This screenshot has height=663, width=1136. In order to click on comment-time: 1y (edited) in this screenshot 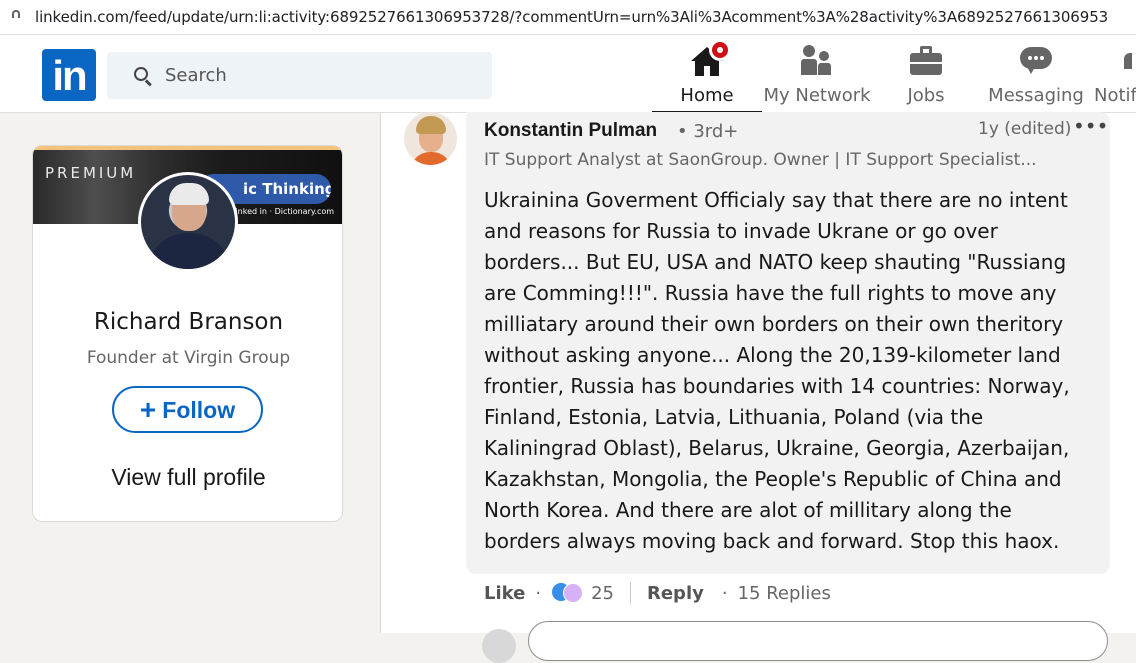, I will do `click(1025, 129)`.